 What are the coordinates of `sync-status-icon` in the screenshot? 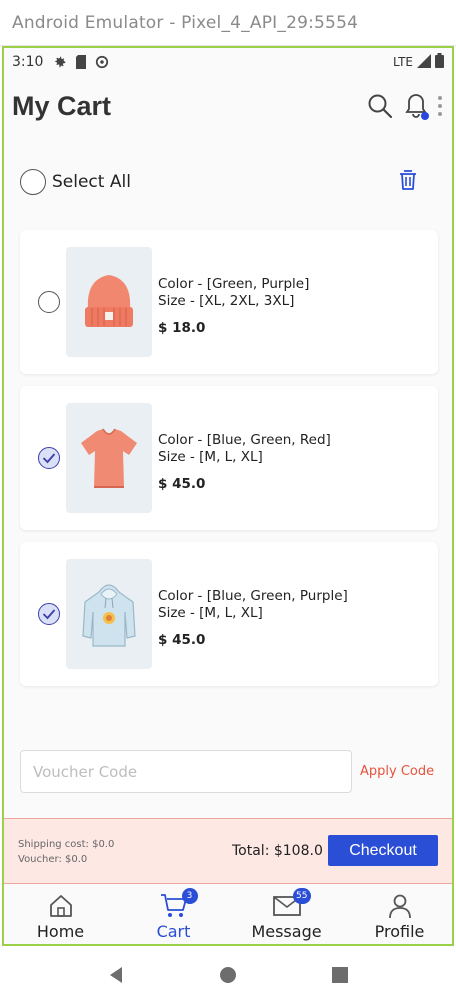 It's located at (102, 62).